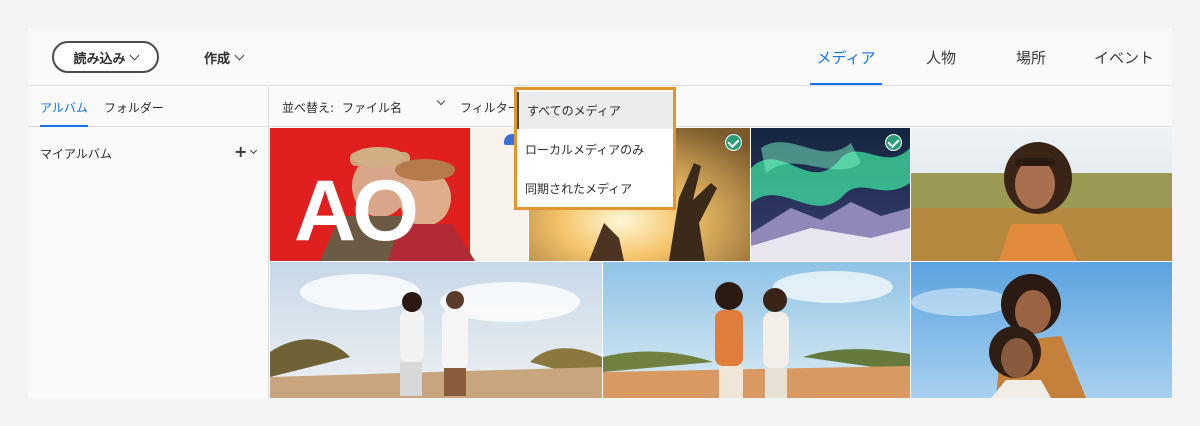 The image size is (1200, 426). I want to click on photo-thumbnail: AO, so click(399, 194).